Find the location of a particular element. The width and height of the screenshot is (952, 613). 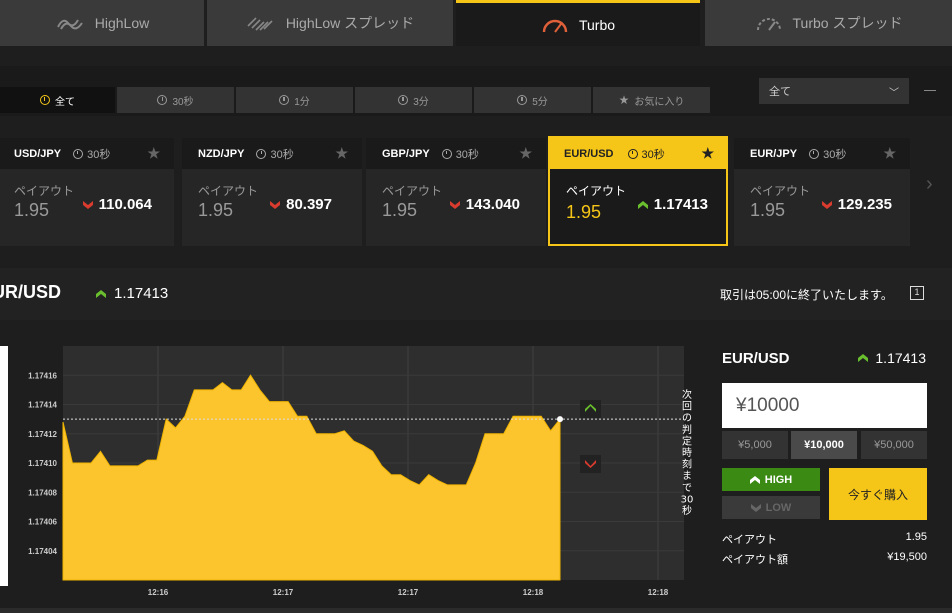

filter-tab-label: お気に入り is located at coordinates (659, 102).